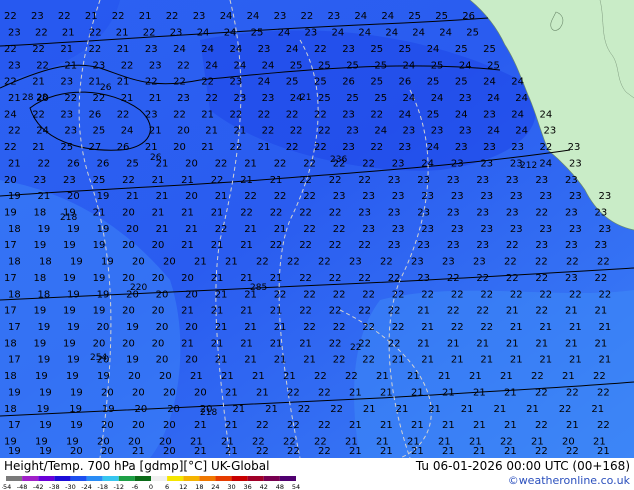 This screenshot has width=634, height=490. What do you see at coordinates (199, 486) in the screenshot?
I see `scale-tick-label: 18` at bounding box center [199, 486].